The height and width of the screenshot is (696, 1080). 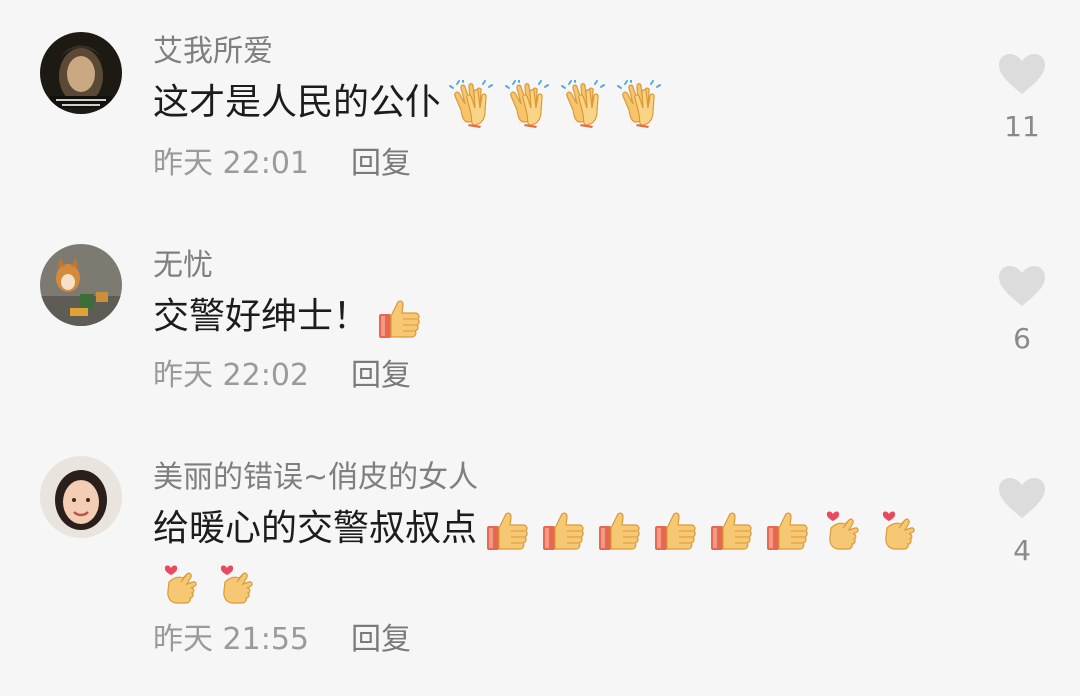 I want to click on comment-emoji-continuation, so click(x=211, y=583).